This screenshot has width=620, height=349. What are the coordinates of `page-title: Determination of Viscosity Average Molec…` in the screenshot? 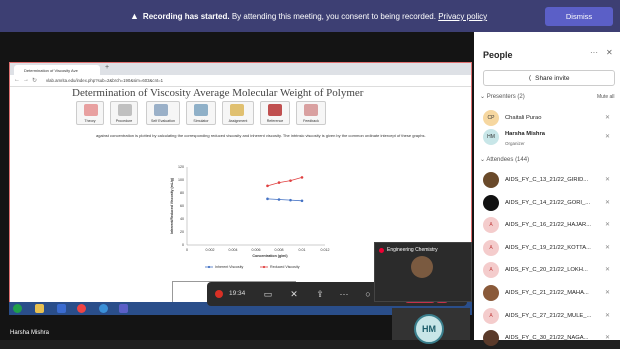 It's located at (218, 93).